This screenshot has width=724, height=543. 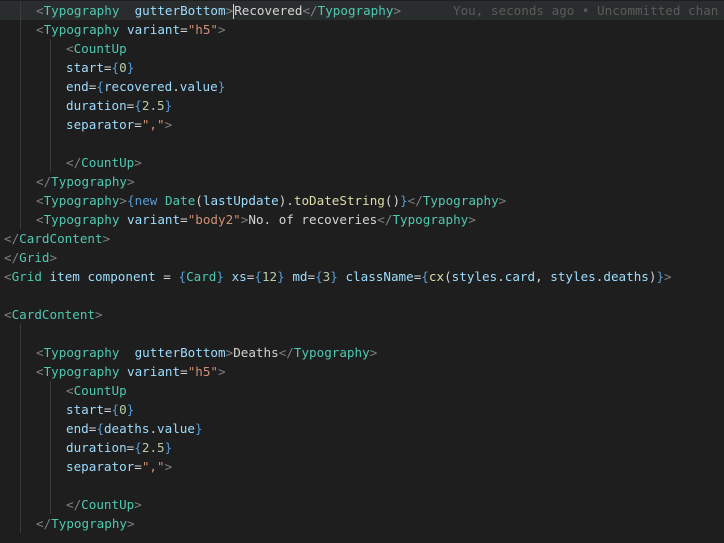 What do you see at coordinates (239, 276) in the screenshot?
I see `code-token: xs` at bounding box center [239, 276].